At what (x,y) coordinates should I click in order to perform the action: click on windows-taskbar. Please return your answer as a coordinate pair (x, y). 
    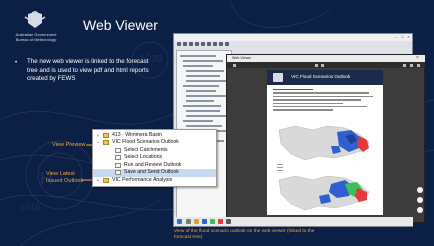
    Looking at the image, I should click on (293, 221).